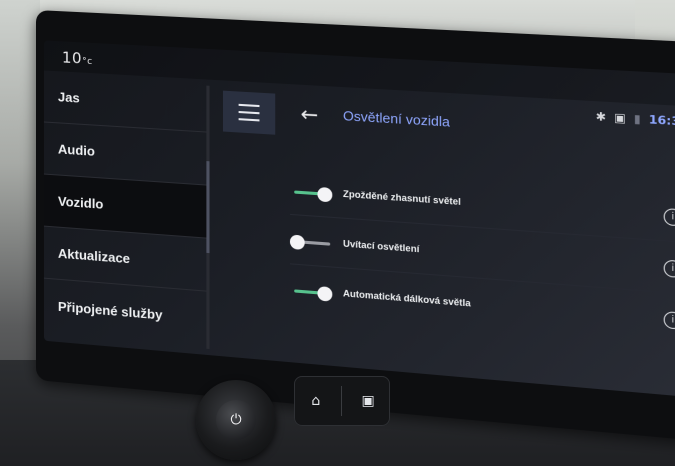 This screenshot has width=675, height=466. What do you see at coordinates (661, 120) in the screenshot?
I see `clock: 16:33` at bounding box center [661, 120].